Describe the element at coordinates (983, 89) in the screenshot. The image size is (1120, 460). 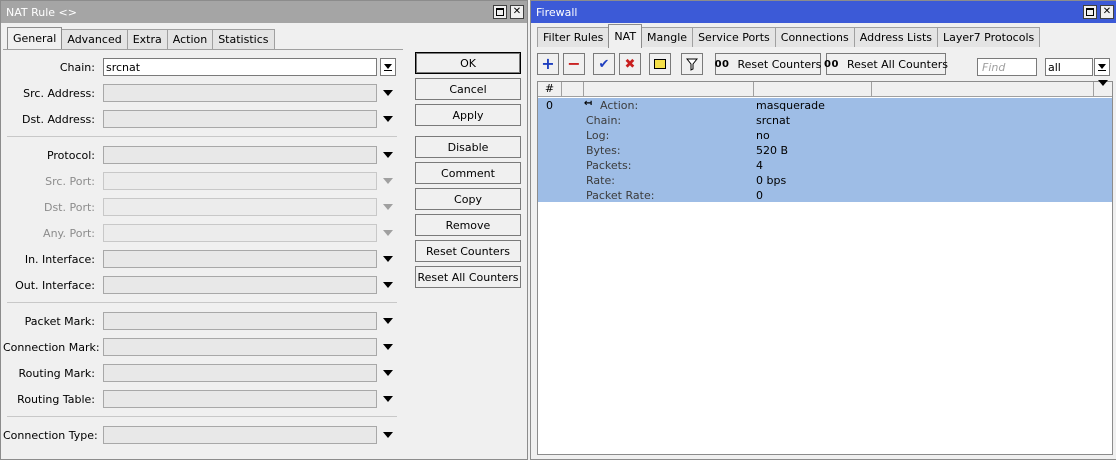
I see `column-header-extra` at that location.